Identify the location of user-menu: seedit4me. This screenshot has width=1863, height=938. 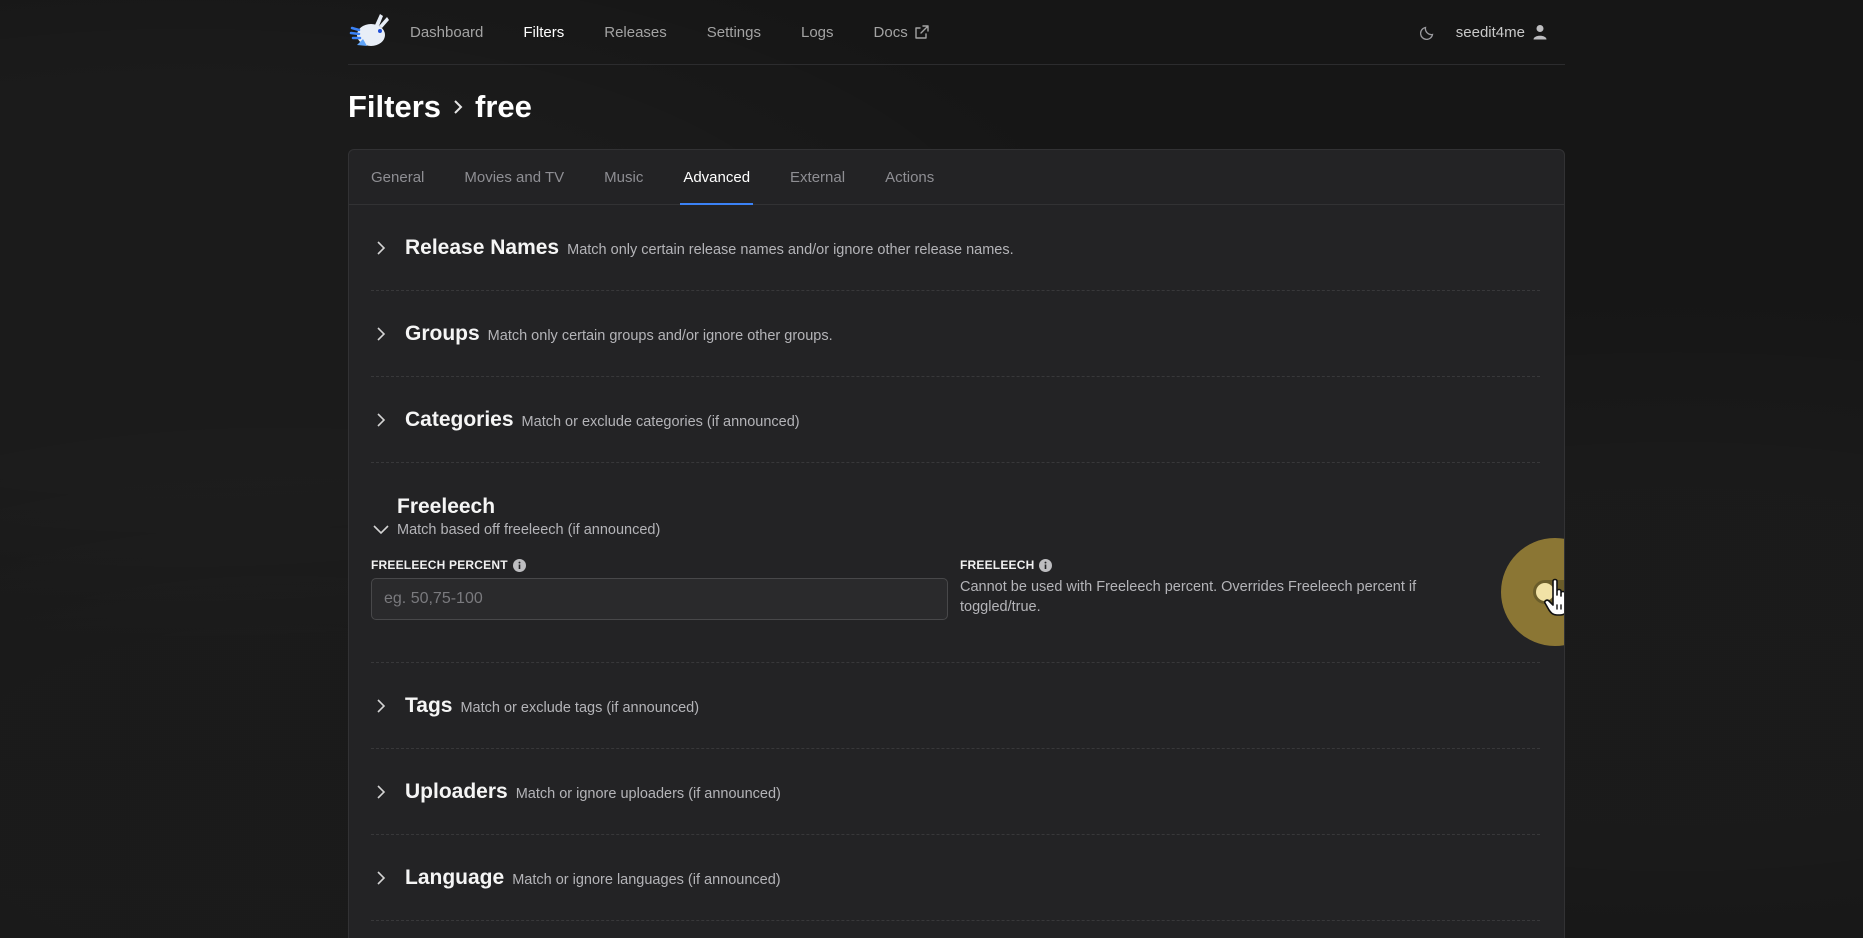
(1501, 32).